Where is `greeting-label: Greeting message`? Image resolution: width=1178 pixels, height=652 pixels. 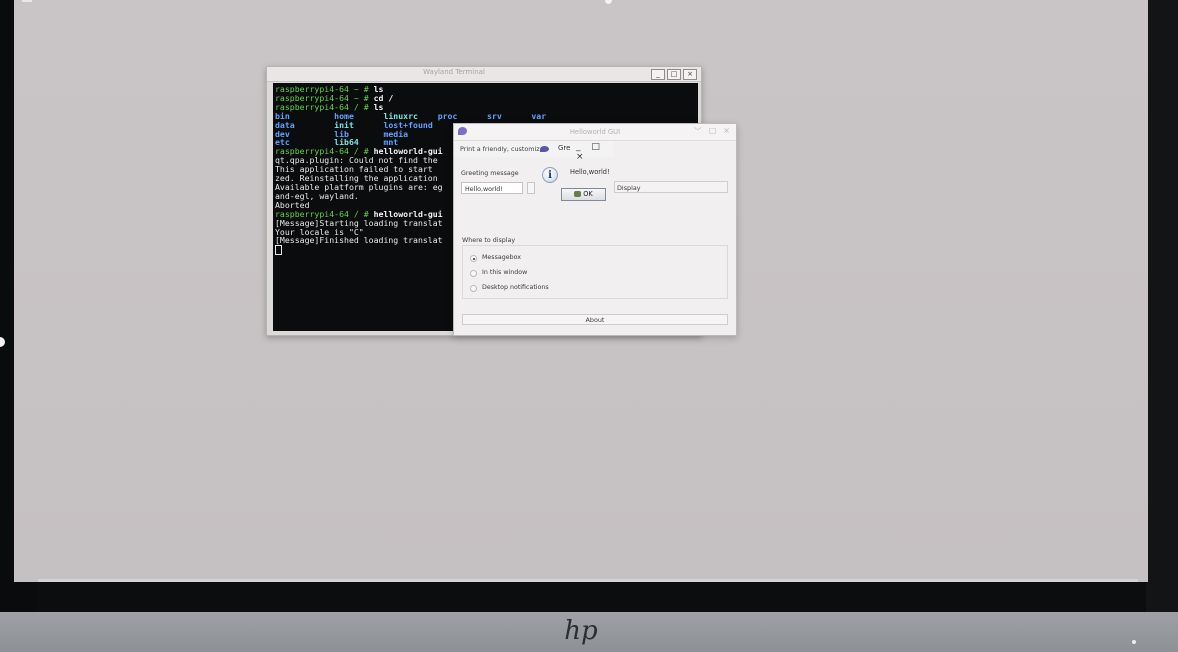 greeting-label: Greeting message is located at coordinates (490, 173).